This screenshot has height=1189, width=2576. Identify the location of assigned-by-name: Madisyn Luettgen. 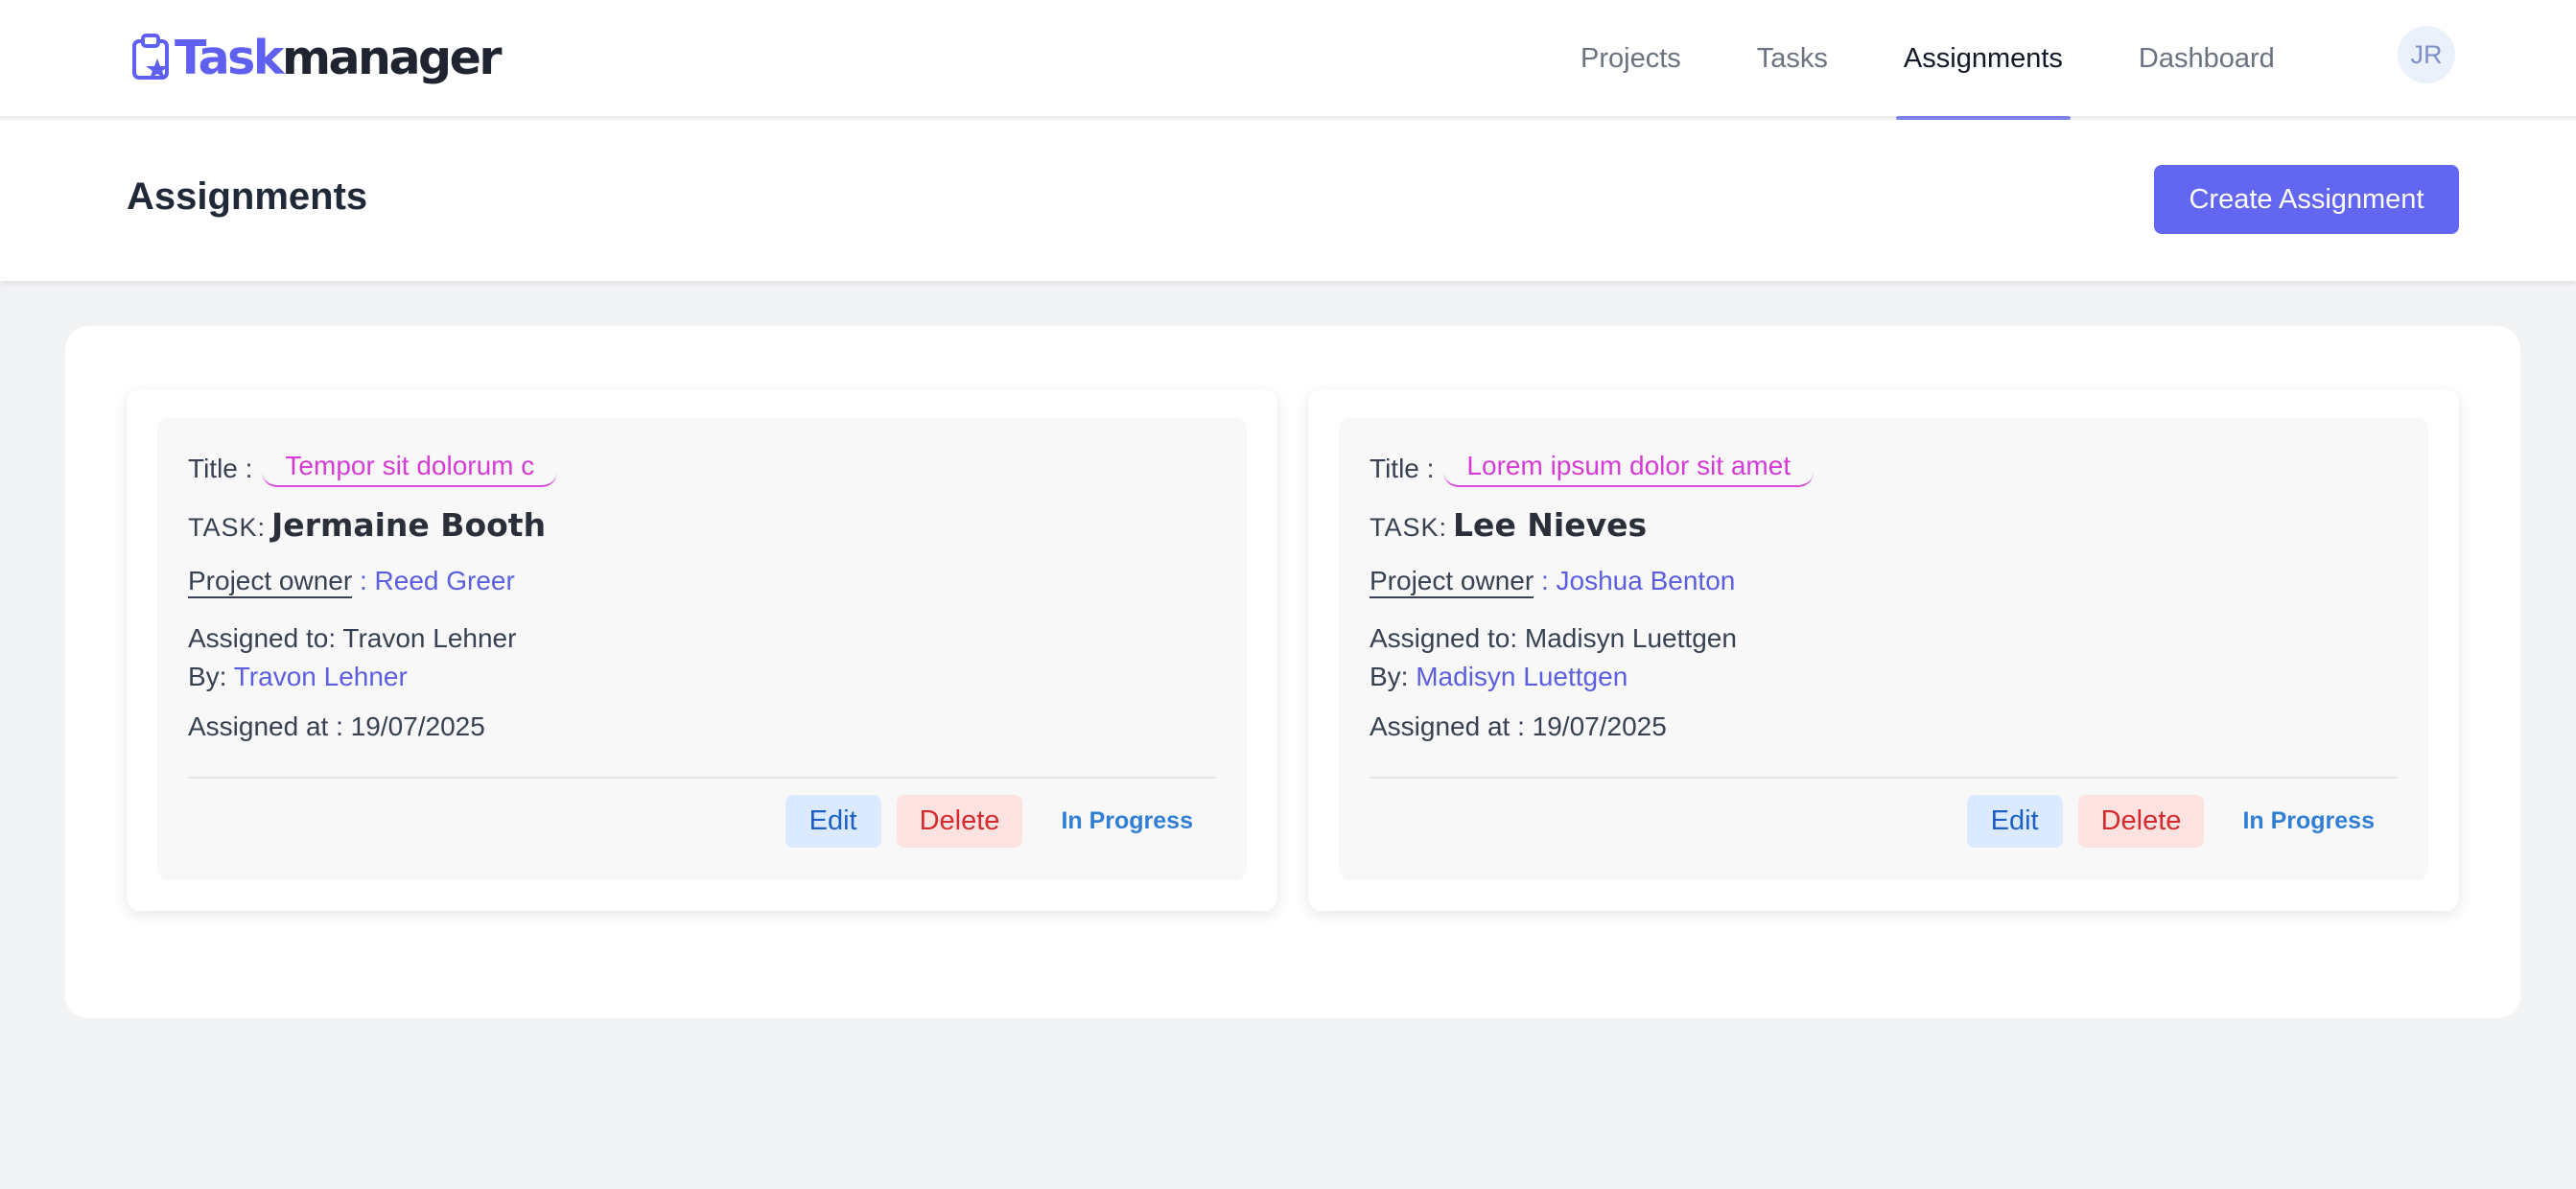
(1522, 676).